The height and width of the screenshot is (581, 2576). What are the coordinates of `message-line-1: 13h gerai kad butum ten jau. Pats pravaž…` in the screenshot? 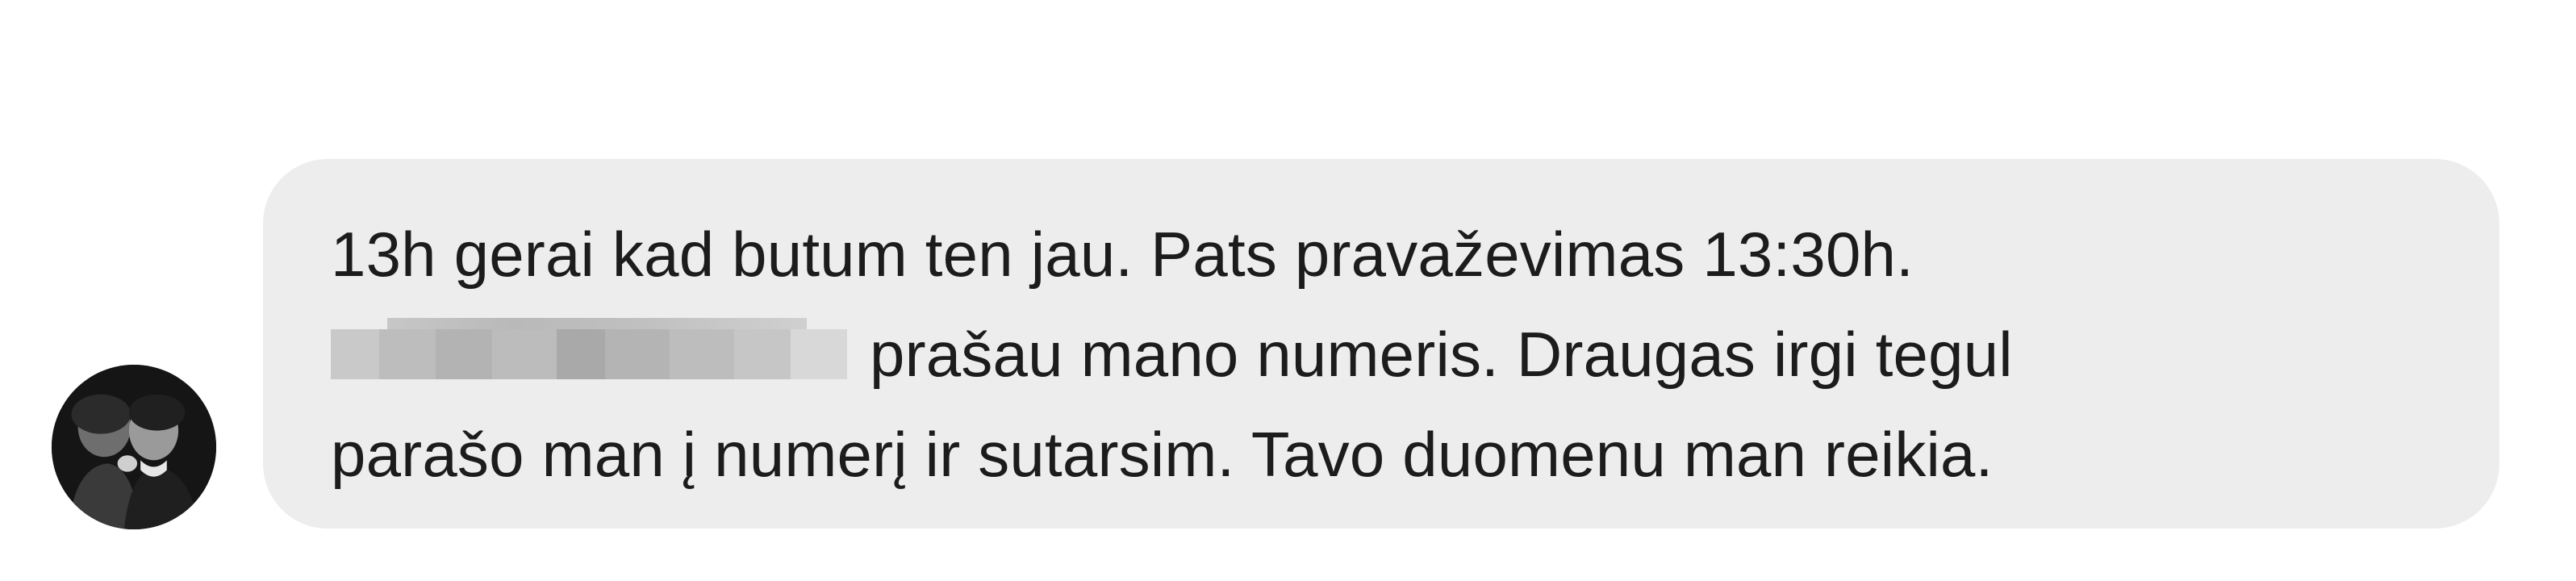 It's located at (1122, 254).